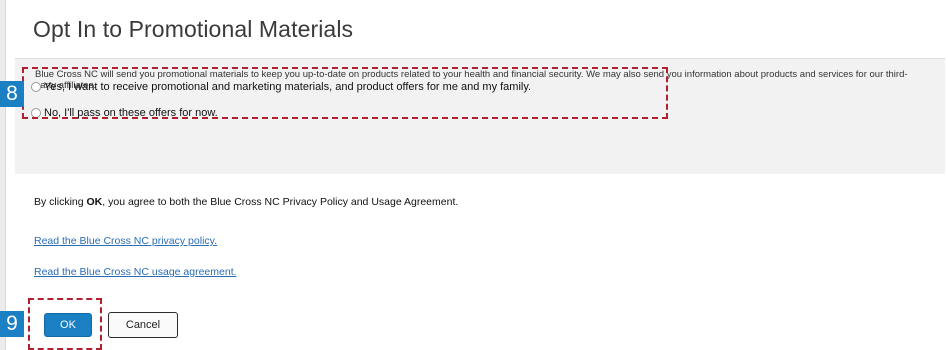 This screenshot has height=350, width=948. I want to click on agreement-prefix: By clicking, so click(60, 202).